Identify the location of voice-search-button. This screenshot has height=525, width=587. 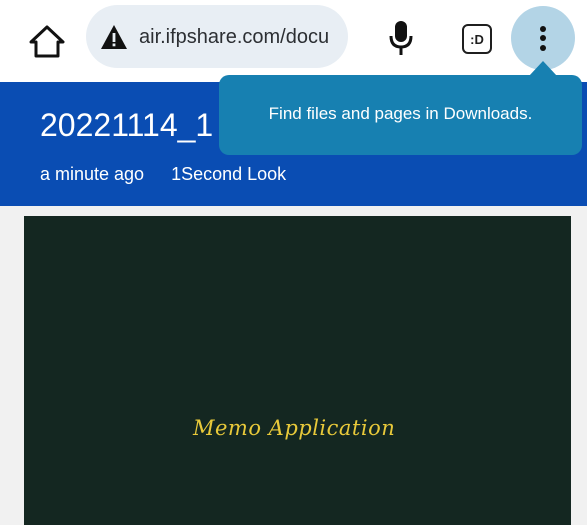
(401, 38).